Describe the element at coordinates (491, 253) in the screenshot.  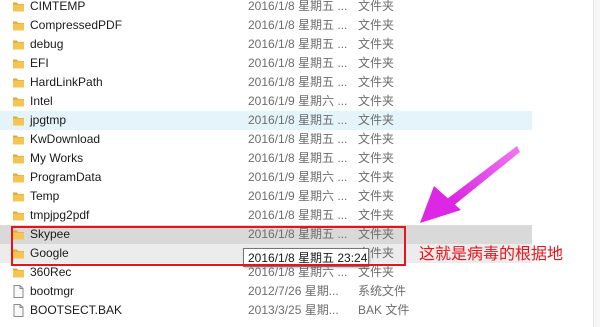
I see `annotation-text: 这就是病毒的根据地` at that location.